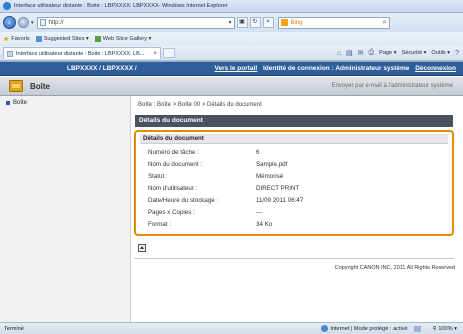 The width and height of the screenshot is (463, 334). I want to click on security-zone: Internet | Mode protégé : activé, so click(364, 328).